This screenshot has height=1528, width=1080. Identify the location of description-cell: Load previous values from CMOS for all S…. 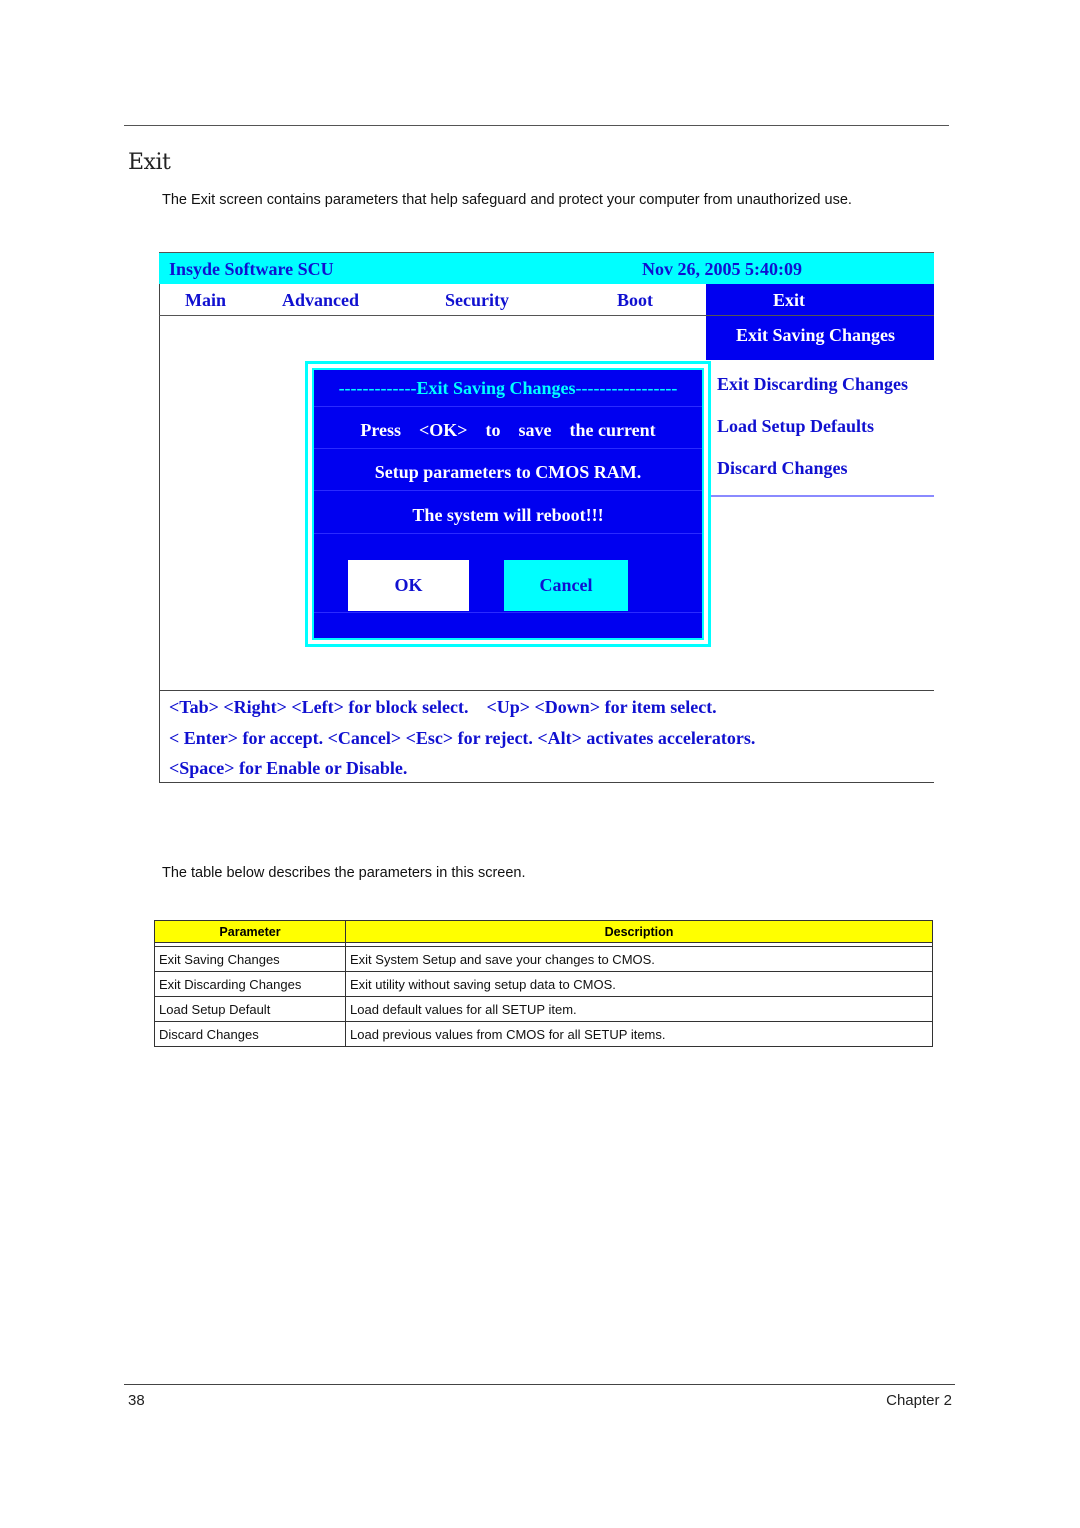
(639, 1034).